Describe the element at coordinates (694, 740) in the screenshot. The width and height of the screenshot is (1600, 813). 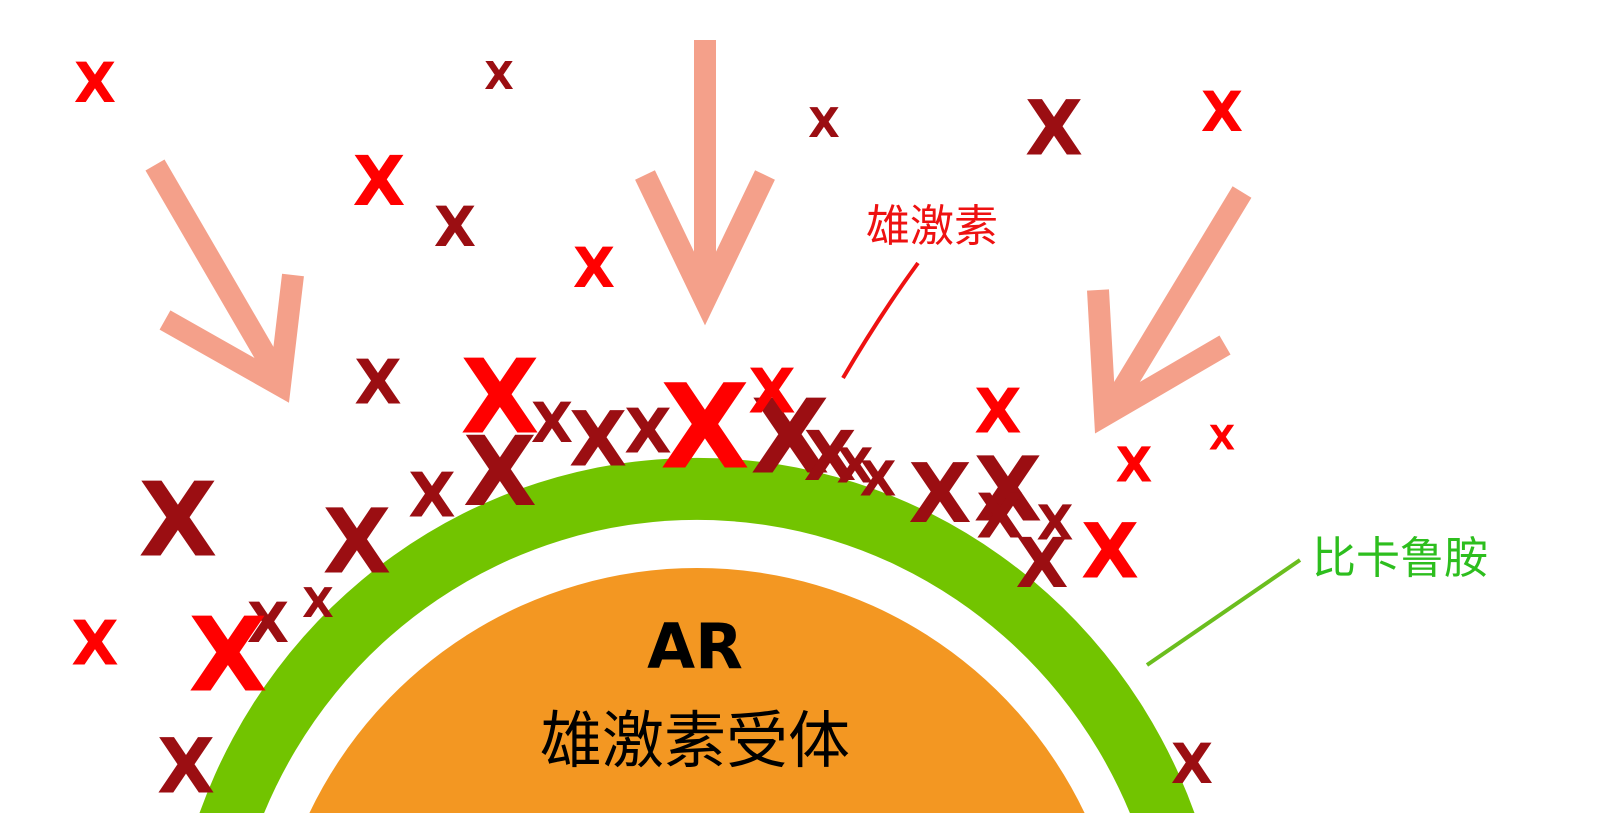
I see `androgen-receptor-label: 雄激素受体` at that location.